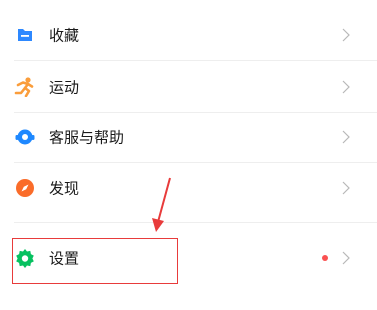  I want to click on menu-item-label: 收藏, so click(64, 35).